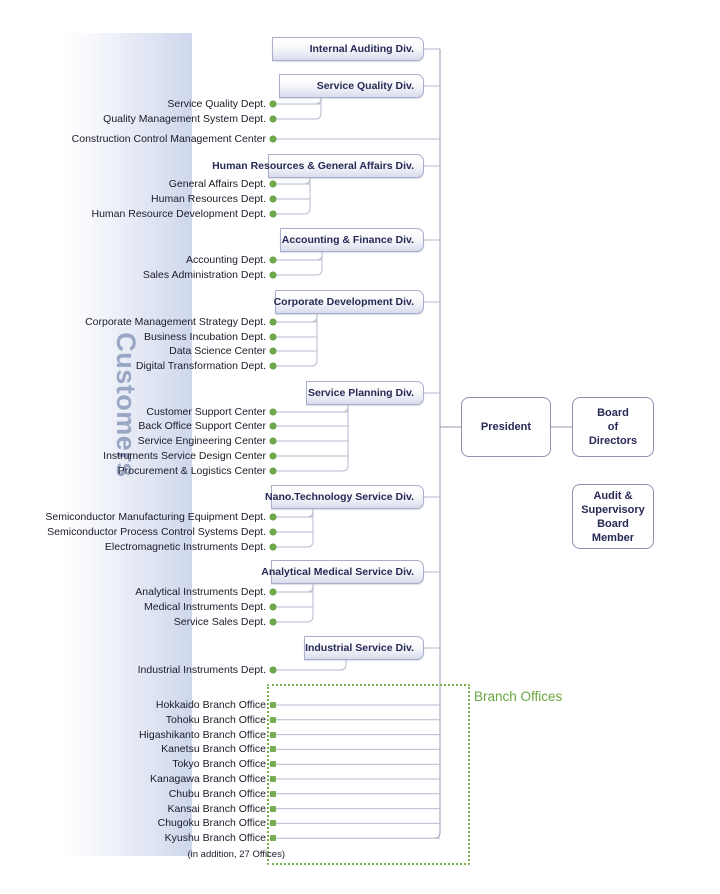  What do you see at coordinates (133, 720) in the screenshot?
I see `branch-office-row: Tohoku Branch Office` at bounding box center [133, 720].